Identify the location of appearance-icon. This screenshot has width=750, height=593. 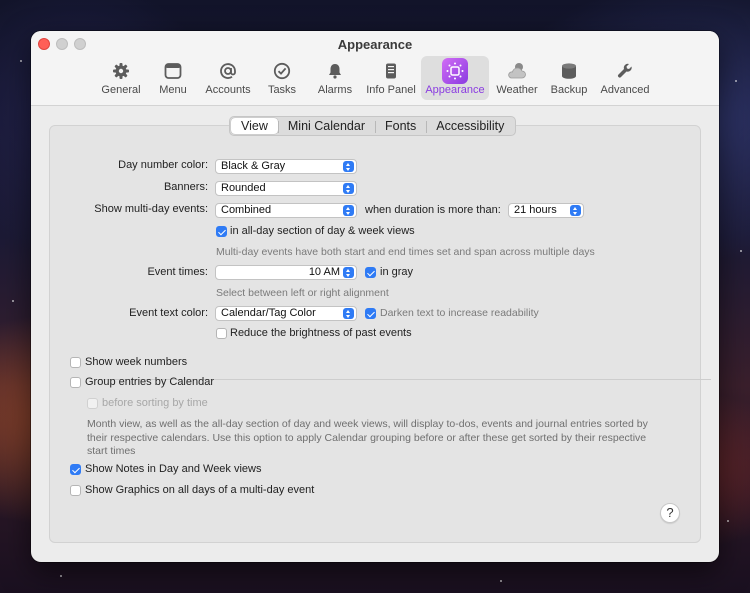
(455, 71).